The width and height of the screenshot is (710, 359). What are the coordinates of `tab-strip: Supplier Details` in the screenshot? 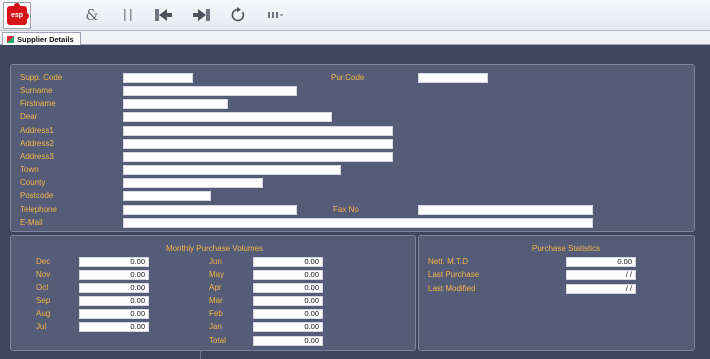 It's located at (355, 38).